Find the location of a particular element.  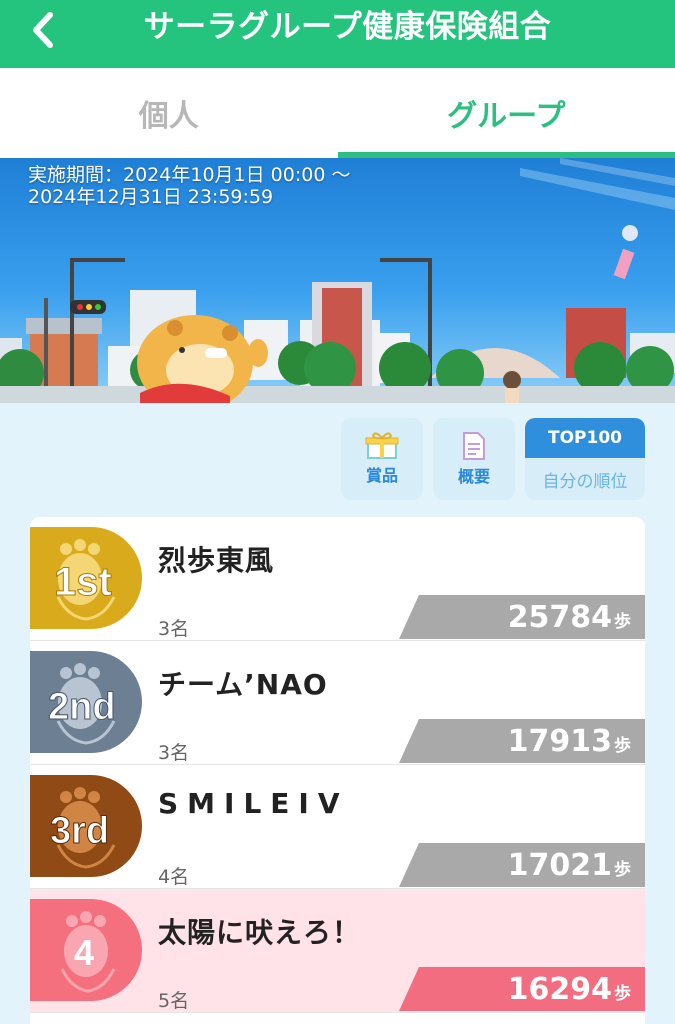

period-start: 実施期間：2024年10月1日 00:00 ～ is located at coordinates (189, 175).